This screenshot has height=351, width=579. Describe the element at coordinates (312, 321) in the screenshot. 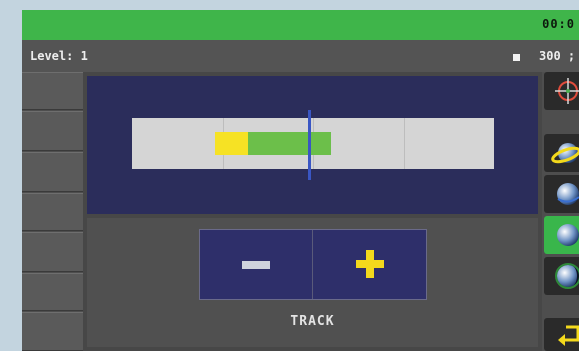

I see `mode-label: TRACK` at that location.